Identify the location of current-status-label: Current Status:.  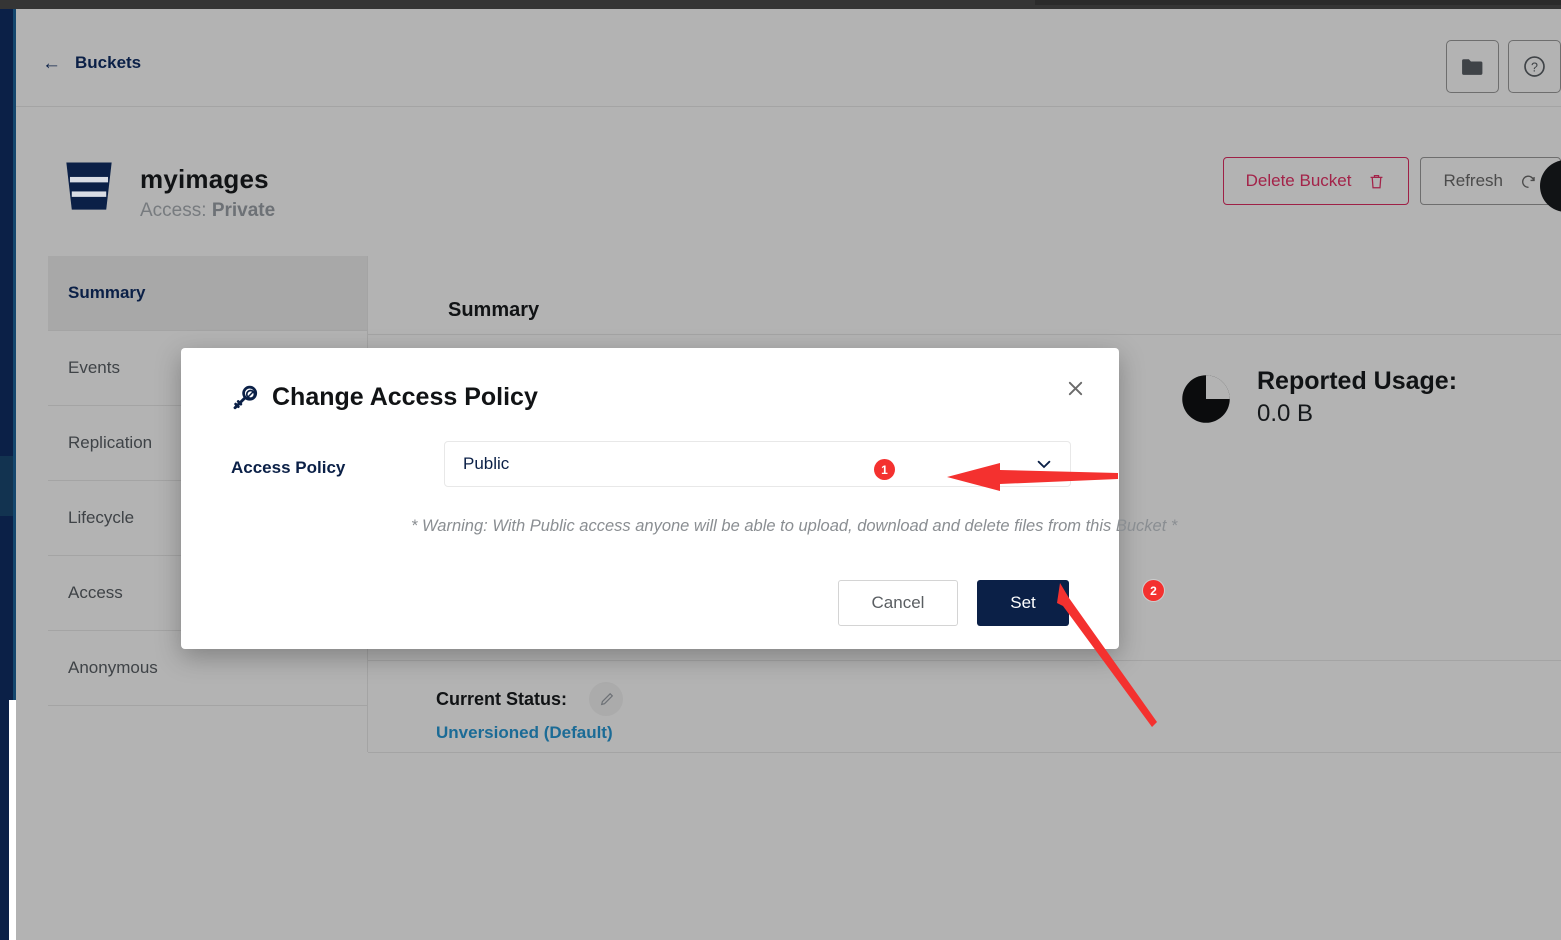
(502, 698).